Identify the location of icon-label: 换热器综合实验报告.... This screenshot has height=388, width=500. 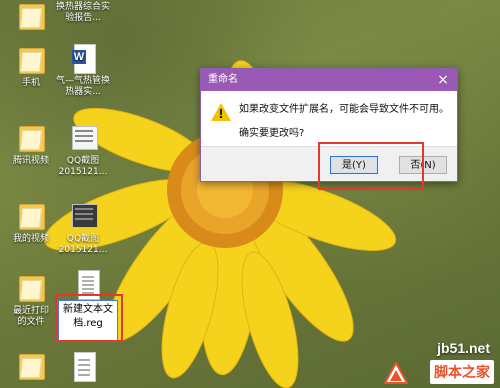
(82, 12).